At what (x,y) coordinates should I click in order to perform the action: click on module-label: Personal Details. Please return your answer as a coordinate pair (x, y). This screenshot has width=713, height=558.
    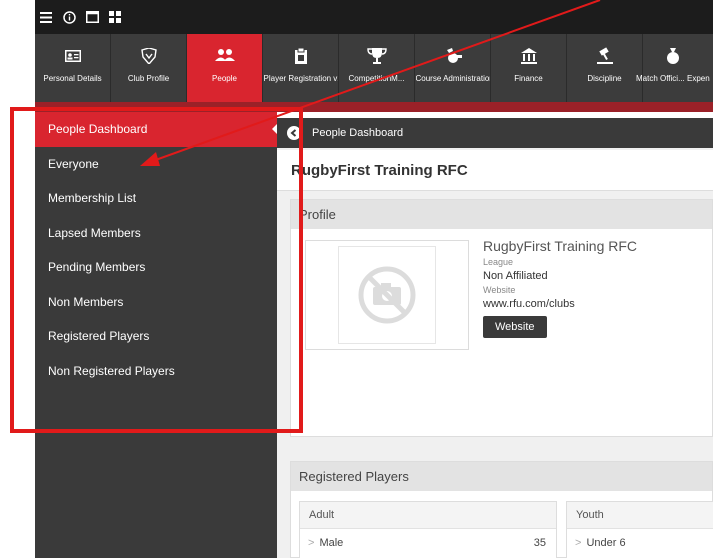
    Looking at the image, I should click on (72, 78).